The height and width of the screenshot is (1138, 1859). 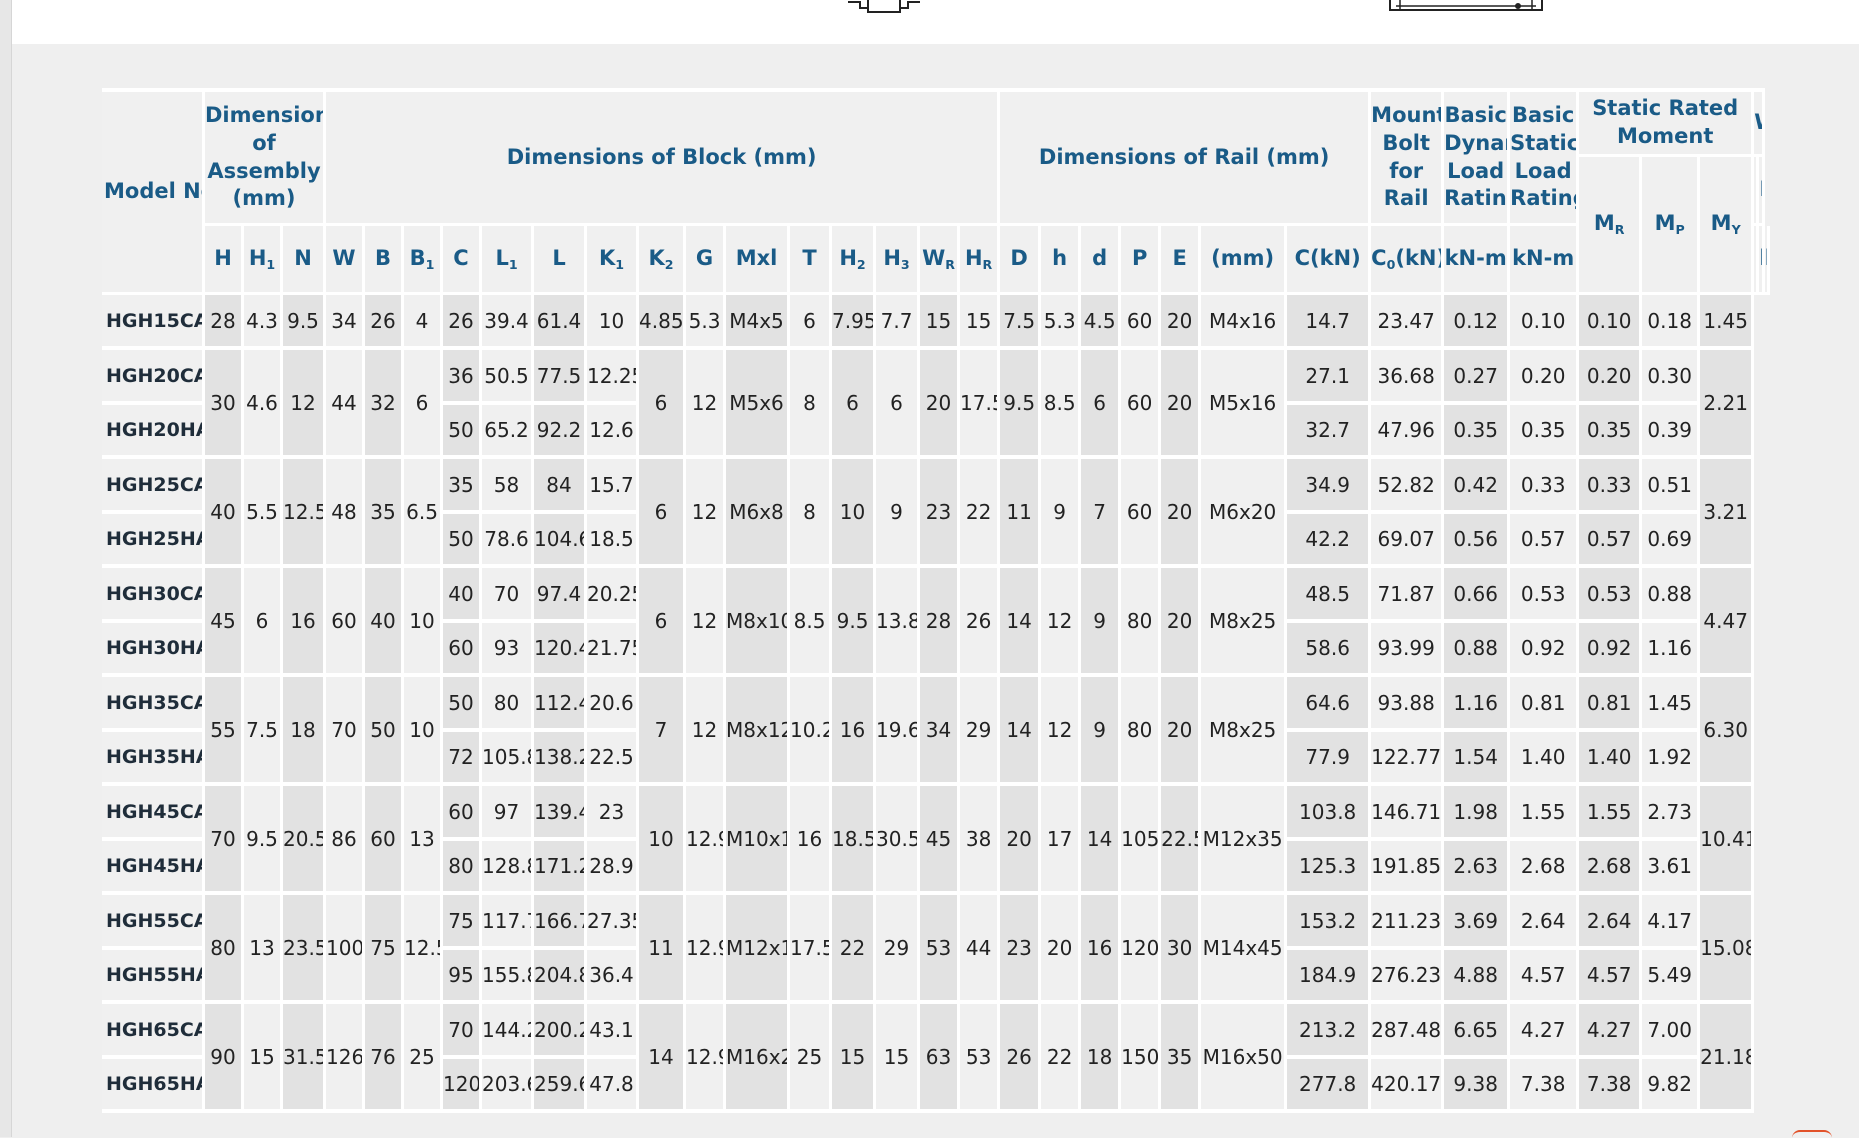 What do you see at coordinates (980, 731) in the screenshot?
I see `cell-hr: 29` at bounding box center [980, 731].